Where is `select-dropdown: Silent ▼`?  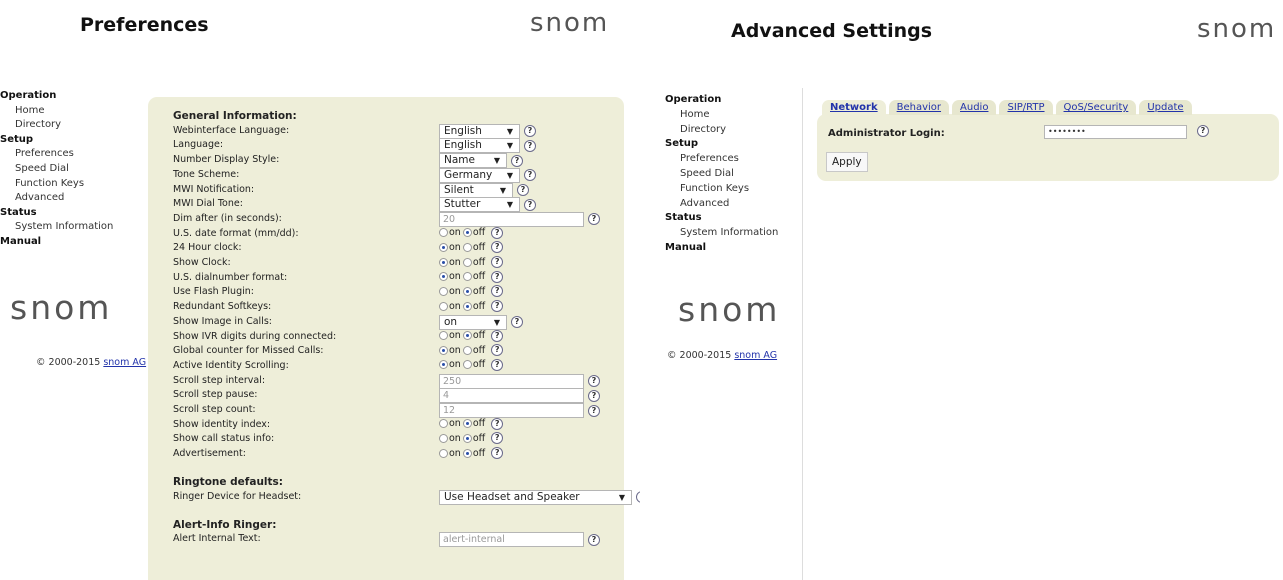
select-dropdown: Silent ▼ is located at coordinates (476, 190).